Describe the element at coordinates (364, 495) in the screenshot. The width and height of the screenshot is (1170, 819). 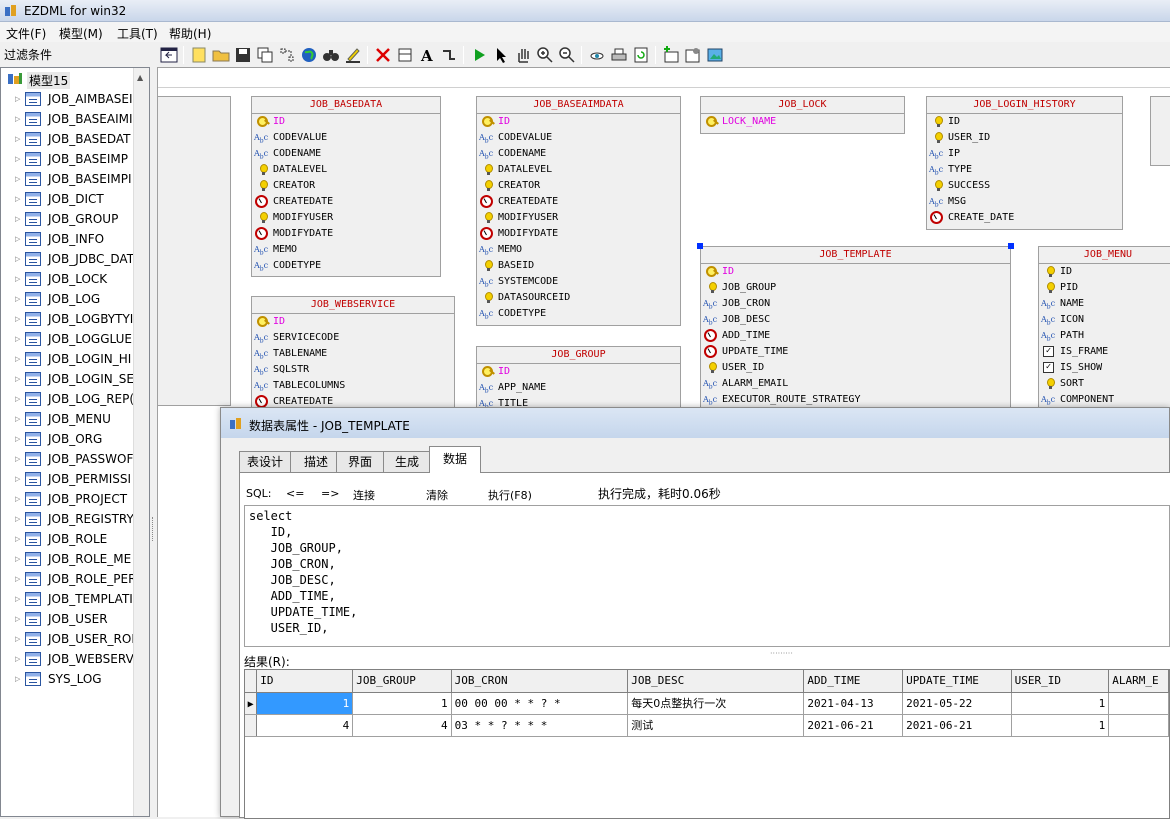
I see `connect-button: 连接` at that location.